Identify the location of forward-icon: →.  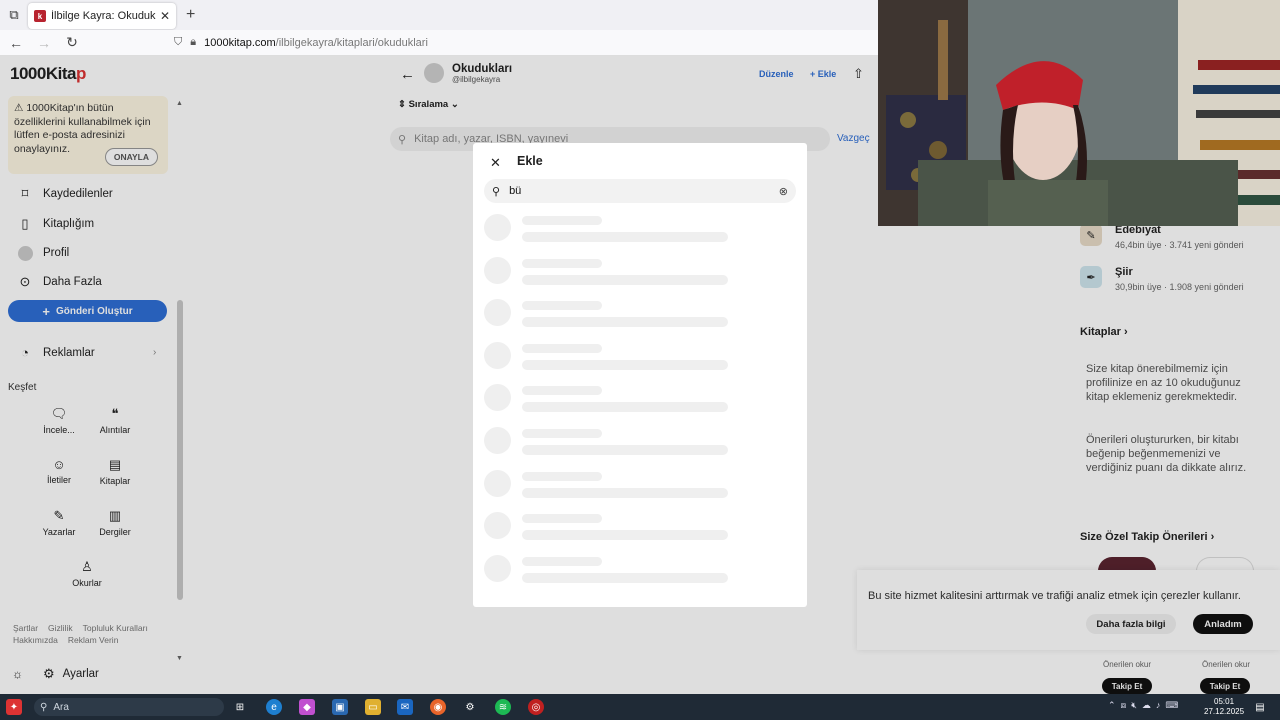
(44, 43).